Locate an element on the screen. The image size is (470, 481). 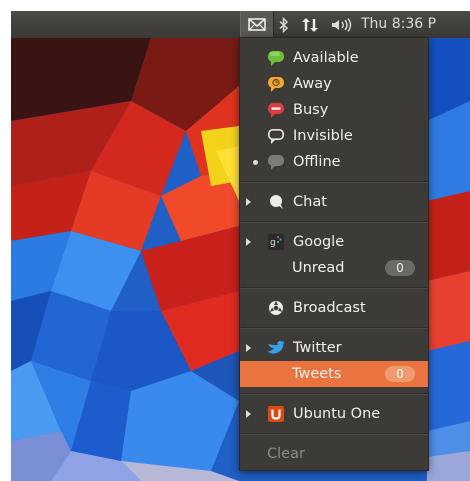
ubuntu-one-item: Ubuntu One is located at coordinates (334, 414).